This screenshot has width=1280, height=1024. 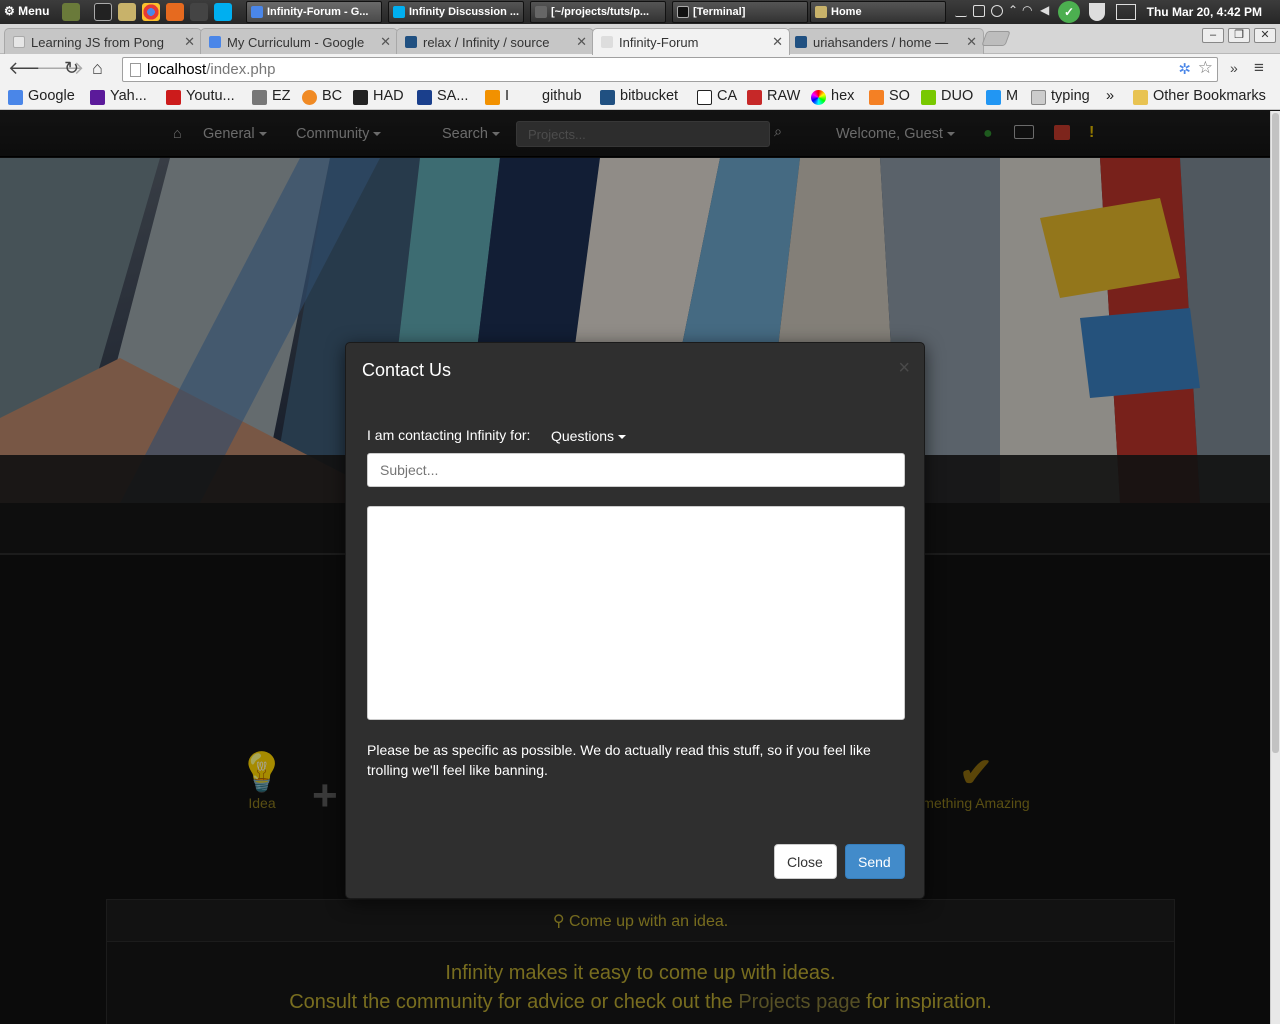 What do you see at coordinates (1027, 10) in the screenshot?
I see `wifi-icon: ◠` at bounding box center [1027, 10].